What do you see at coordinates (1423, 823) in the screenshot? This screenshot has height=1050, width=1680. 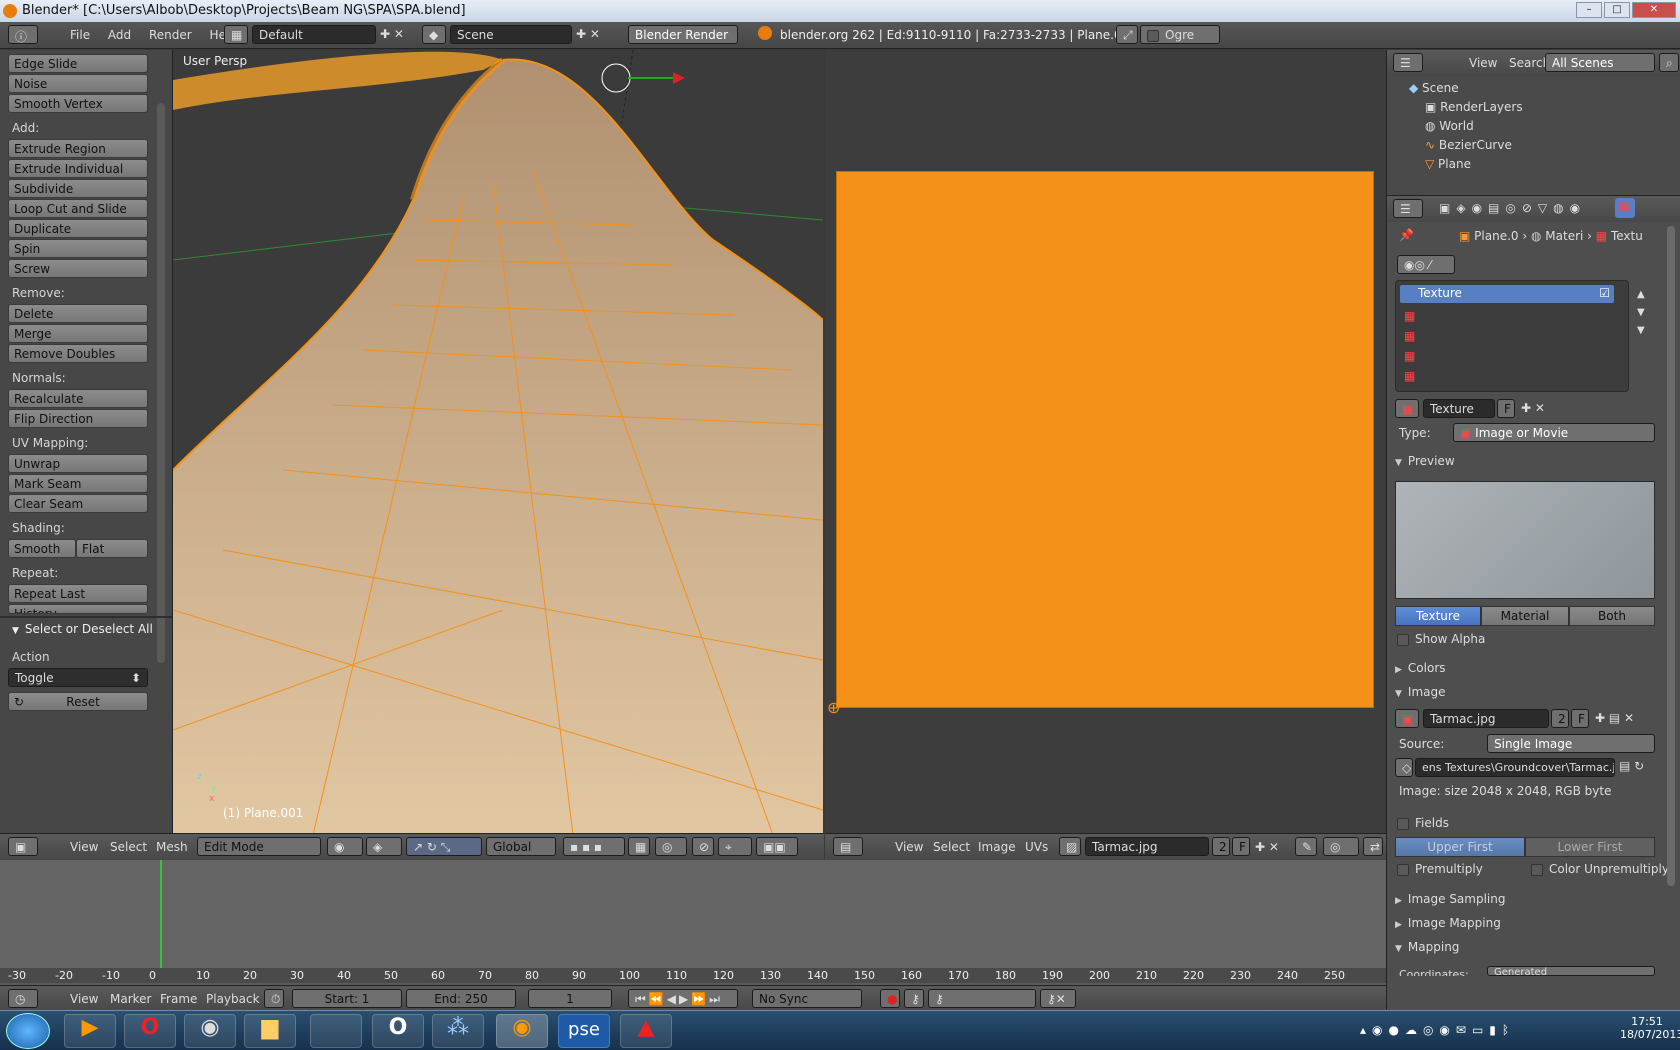 I see `fields-checkbox: Fields` at bounding box center [1423, 823].